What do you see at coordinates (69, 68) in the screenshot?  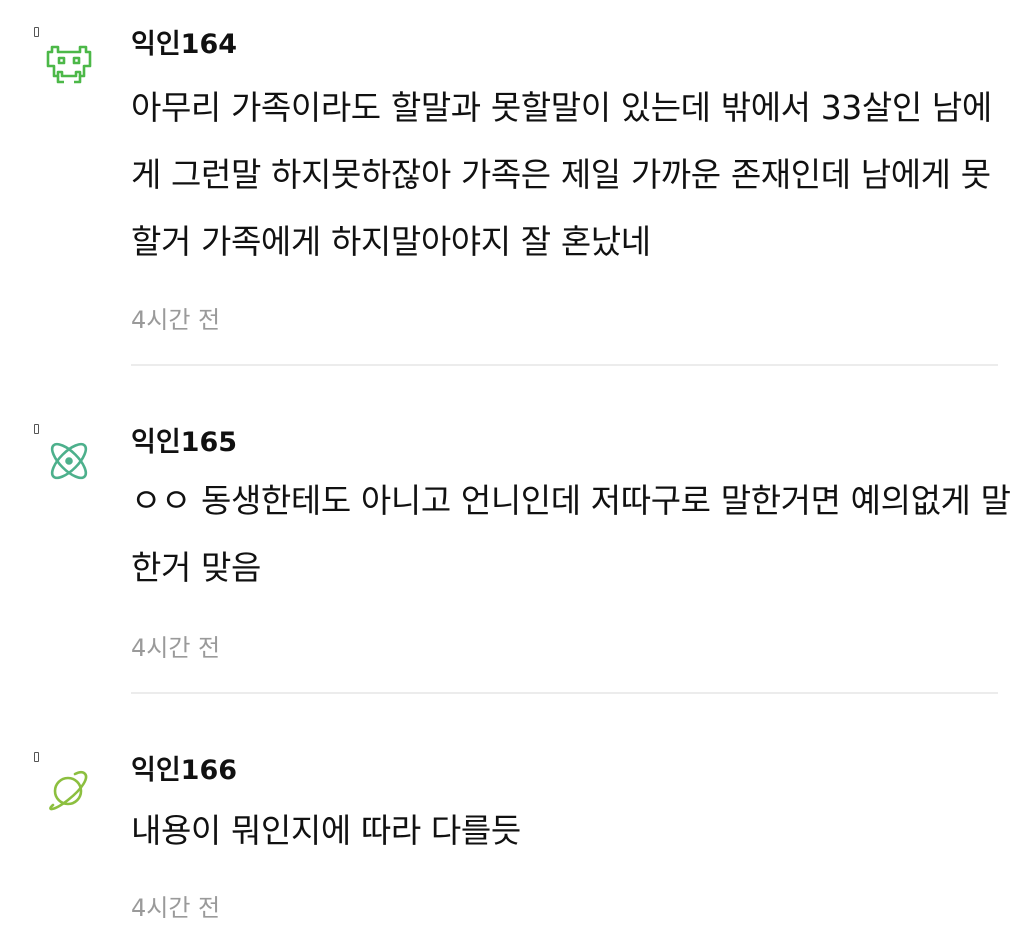 I see `space-invader-icon` at bounding box center [69, 68].